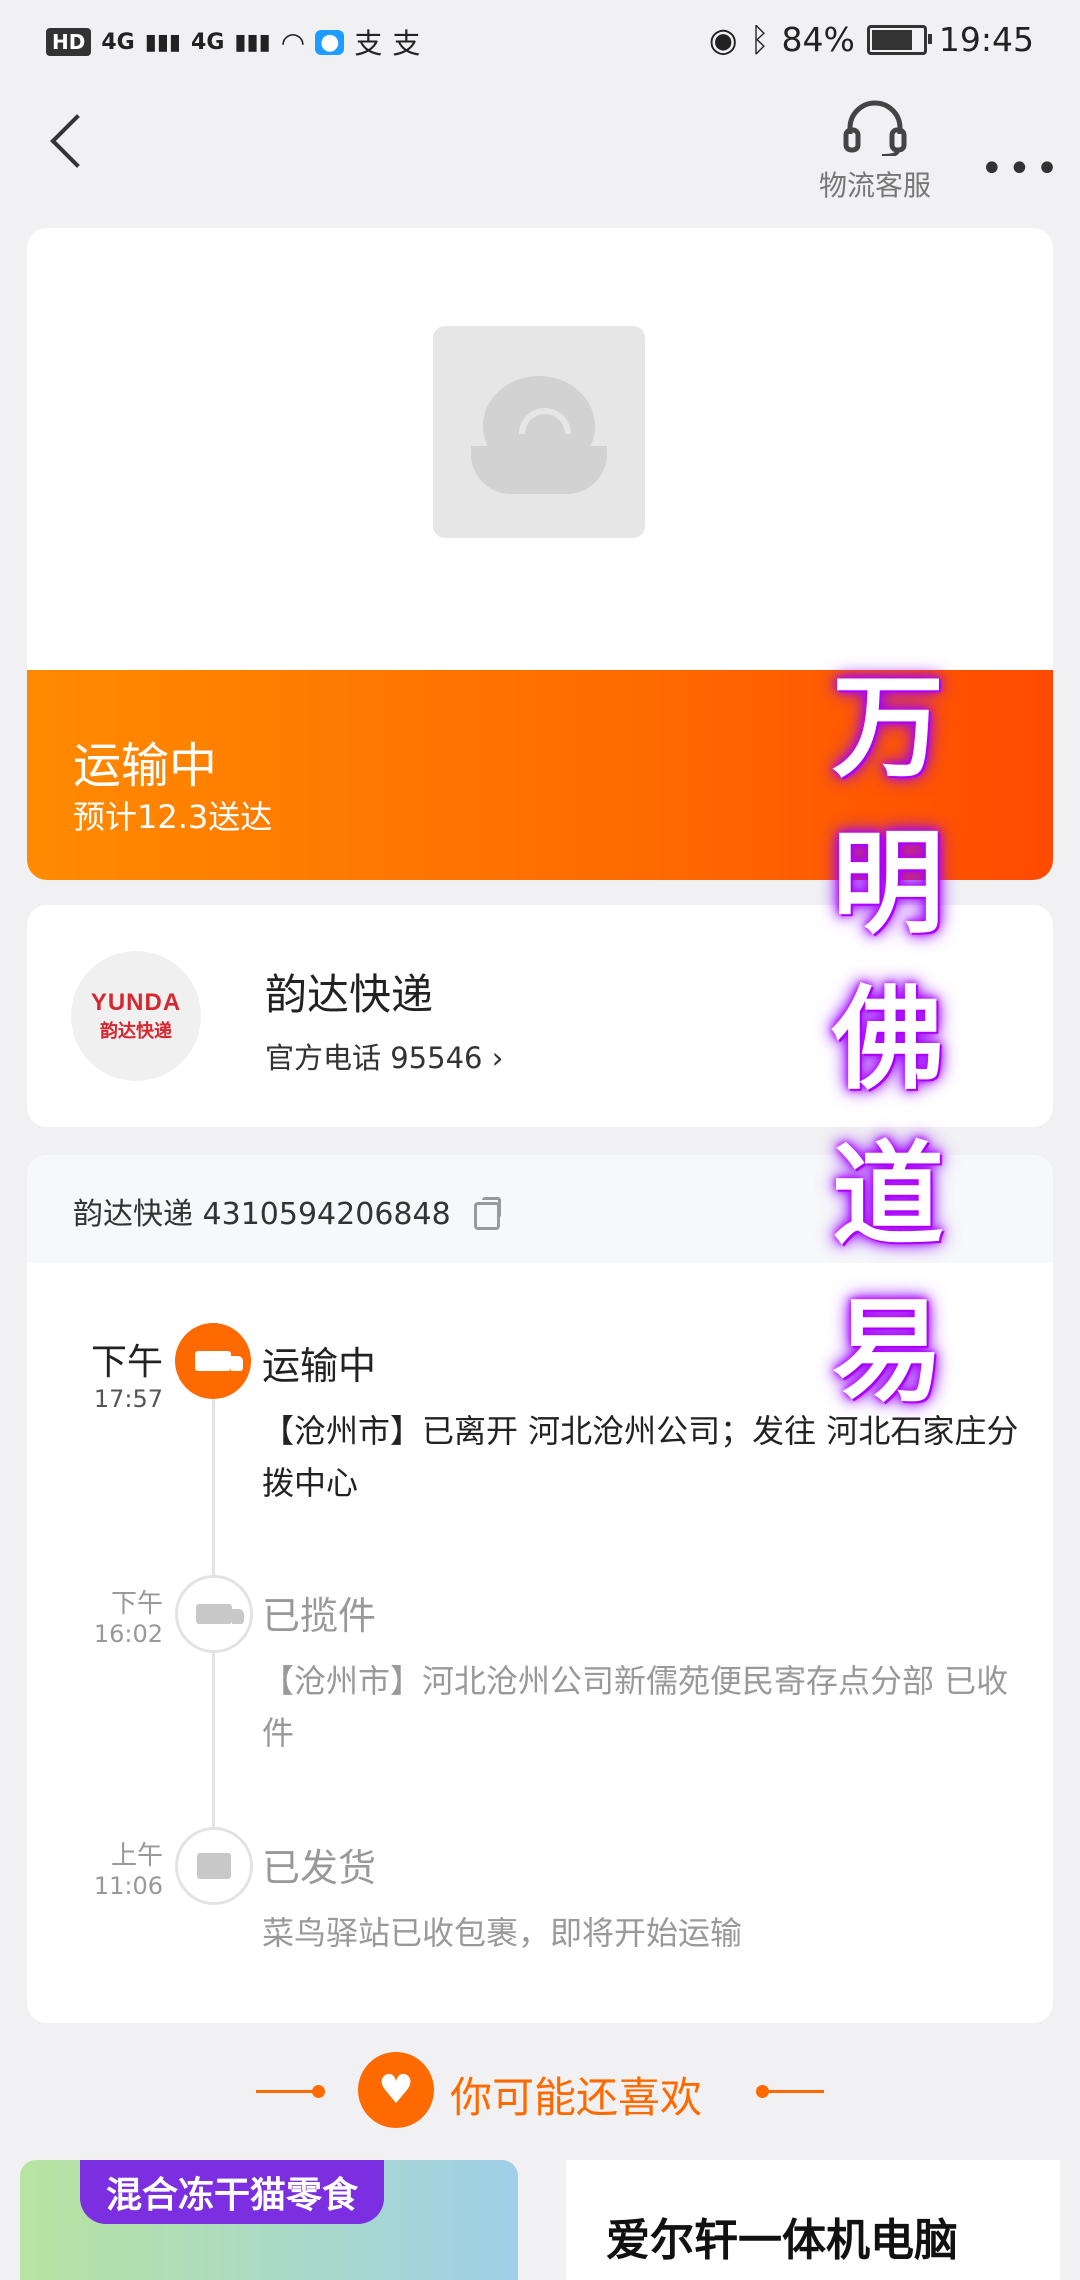  I want to click on event-description: 【沧州市】河北沧州公司新儒苑便民寄存点分部 已收件, so click(635, 1707).